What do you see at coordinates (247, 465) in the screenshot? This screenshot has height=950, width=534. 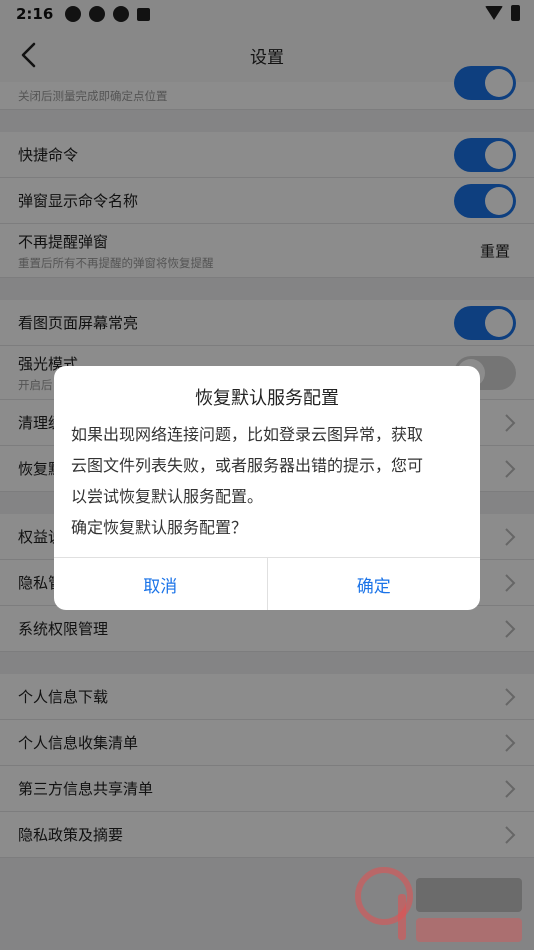 I see `dialog-message-line: 云图文件列表失败，或者服务器出错的提示，您可` at bounding box center [247, 465].